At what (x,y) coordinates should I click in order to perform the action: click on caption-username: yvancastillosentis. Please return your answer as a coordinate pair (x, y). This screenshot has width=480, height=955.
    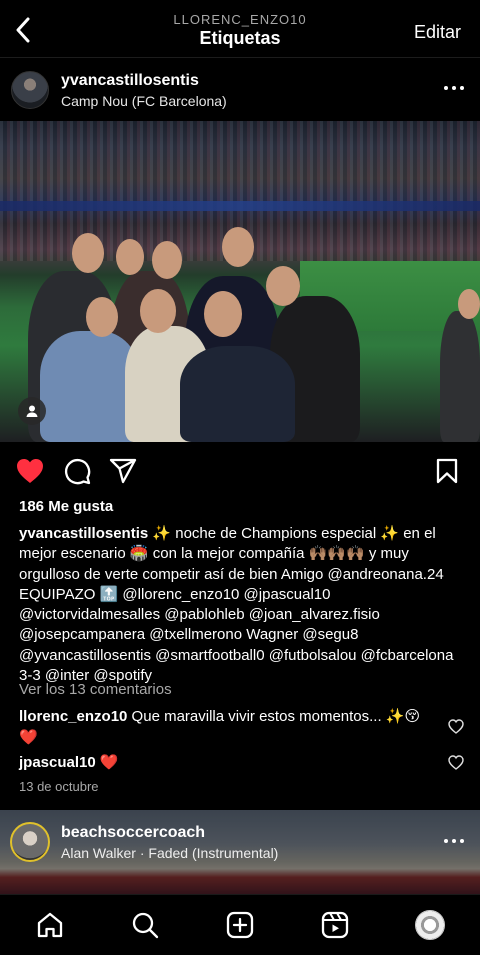
    Looking at the image, I should click on (83, 533).